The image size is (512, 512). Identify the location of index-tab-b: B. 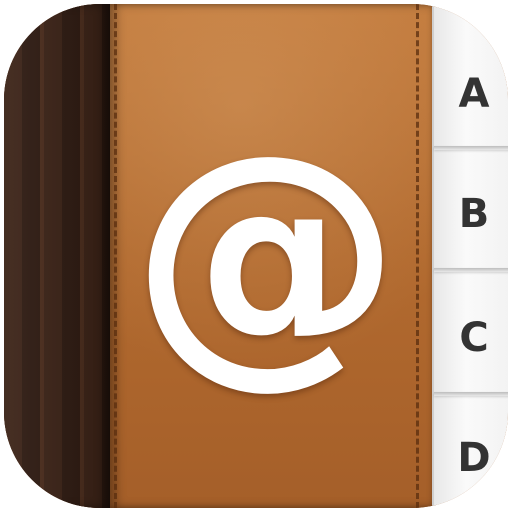
(471, 214).